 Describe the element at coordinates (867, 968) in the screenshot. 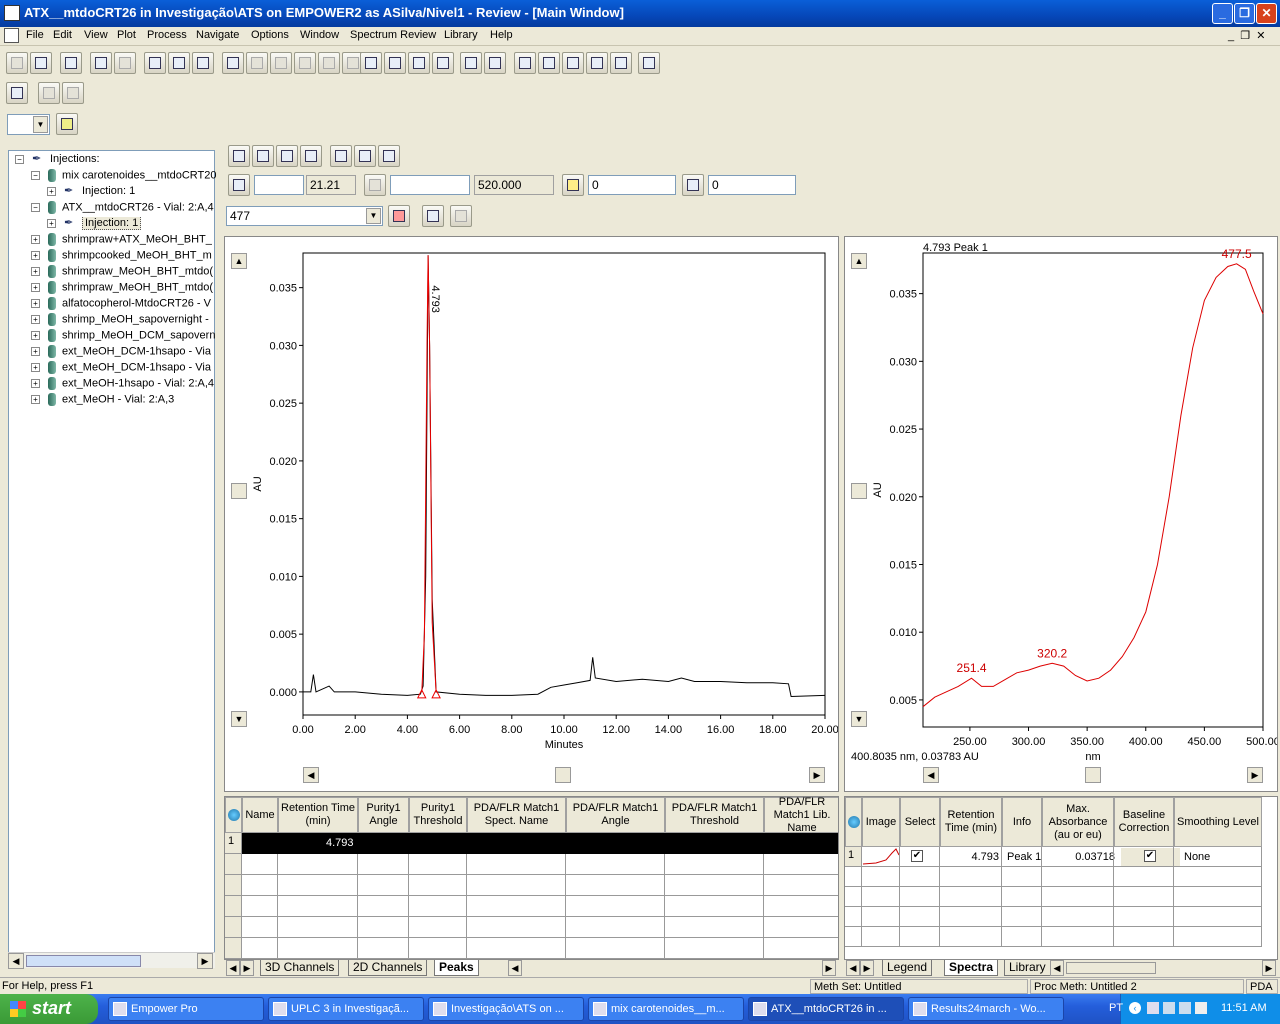

I see `tab-next-icon: ▶` at that location.